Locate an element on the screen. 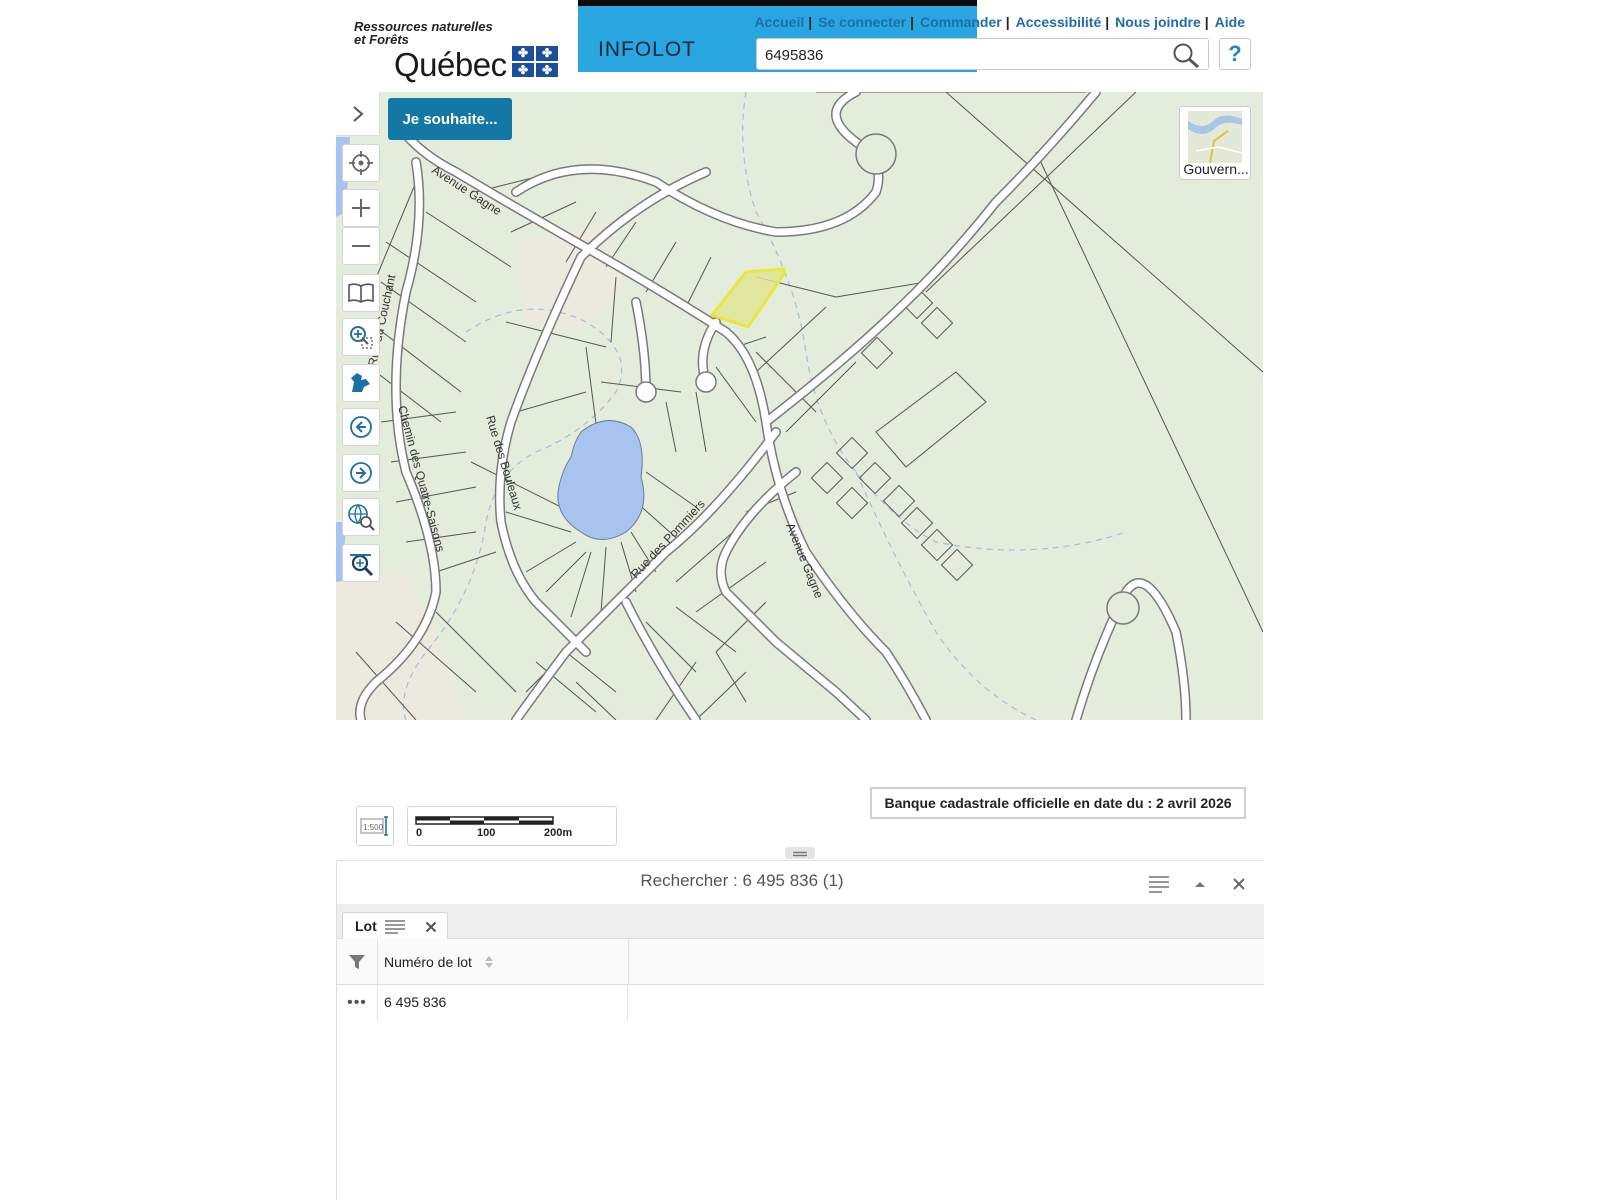  nav-nous-joindre: Nous joindre is located at coordinates (1158, 22).